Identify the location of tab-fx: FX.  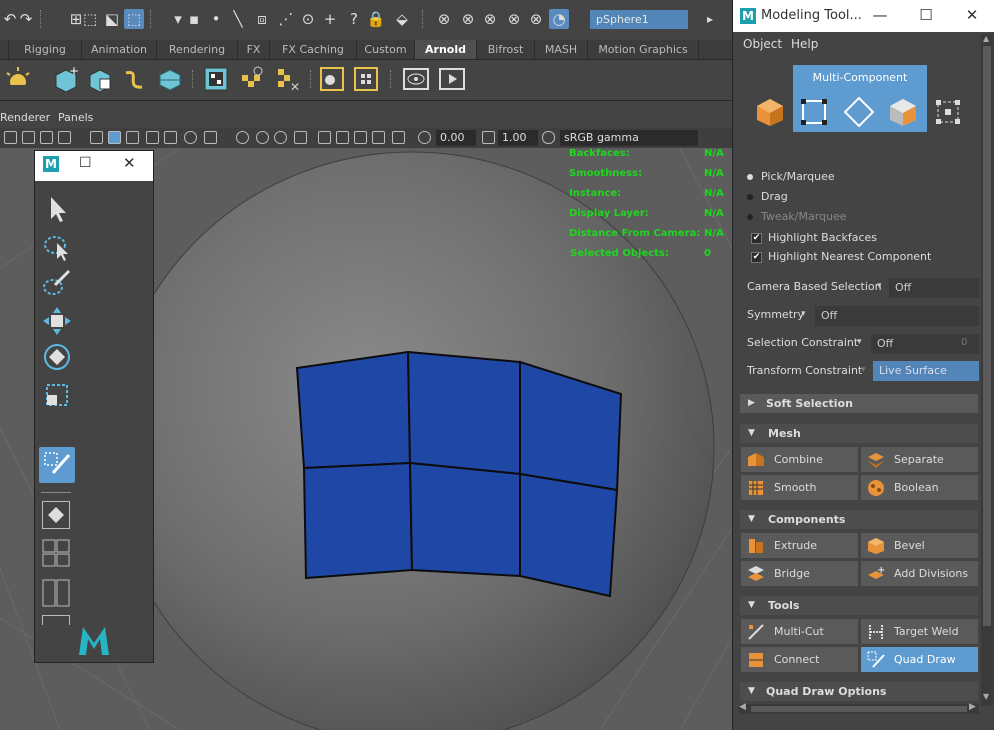
(254, 49).